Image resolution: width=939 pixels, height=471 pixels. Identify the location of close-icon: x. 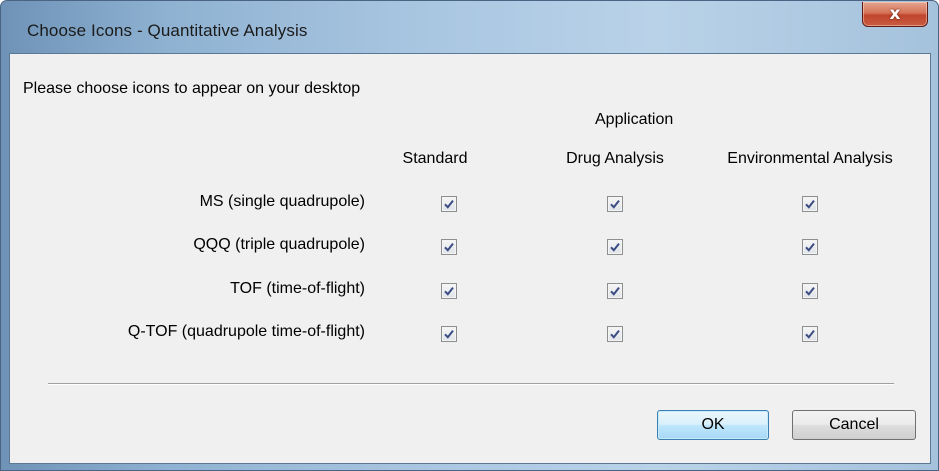
(895, 14).